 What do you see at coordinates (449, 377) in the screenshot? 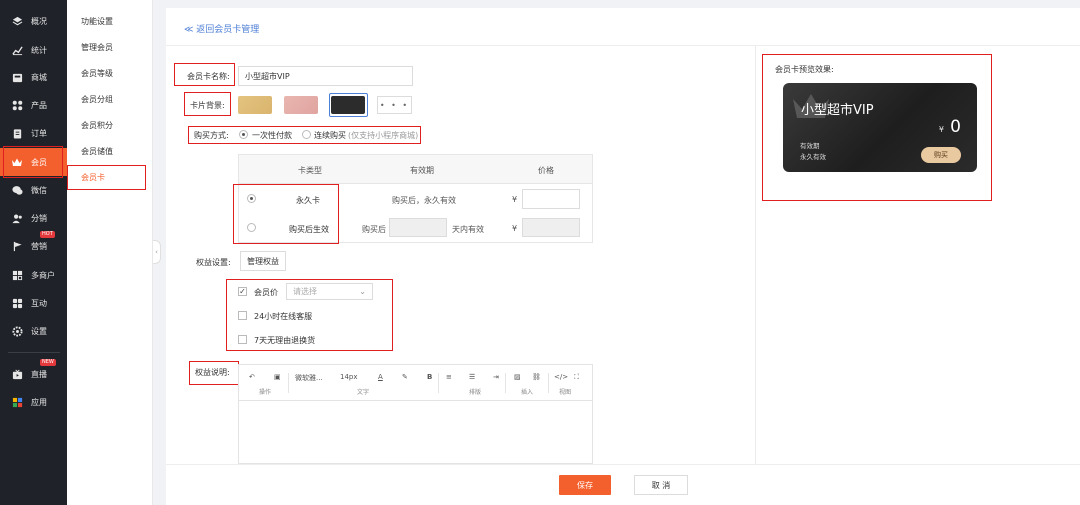
I see `align-icon: ≡` at bounding box center [449, 377].